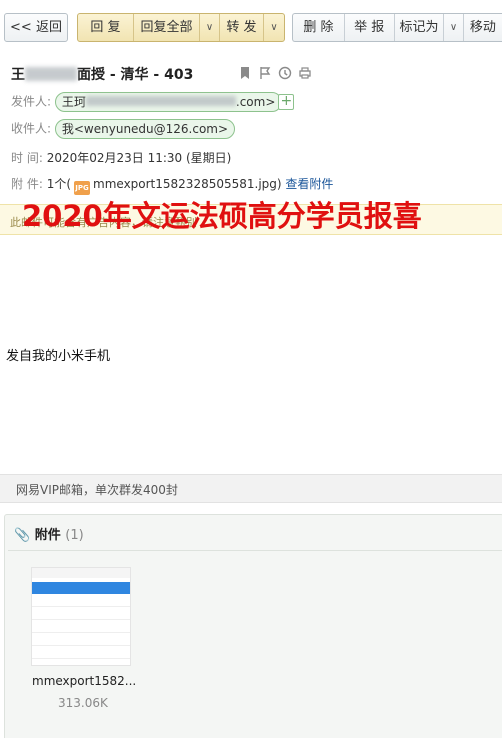  I want to click on mail-toolbar: << 返回 回 复 回复全部 ∨ 转 发 ∨ 删 除 举 报 标记为 ∨ 移动, so click(251, 22).